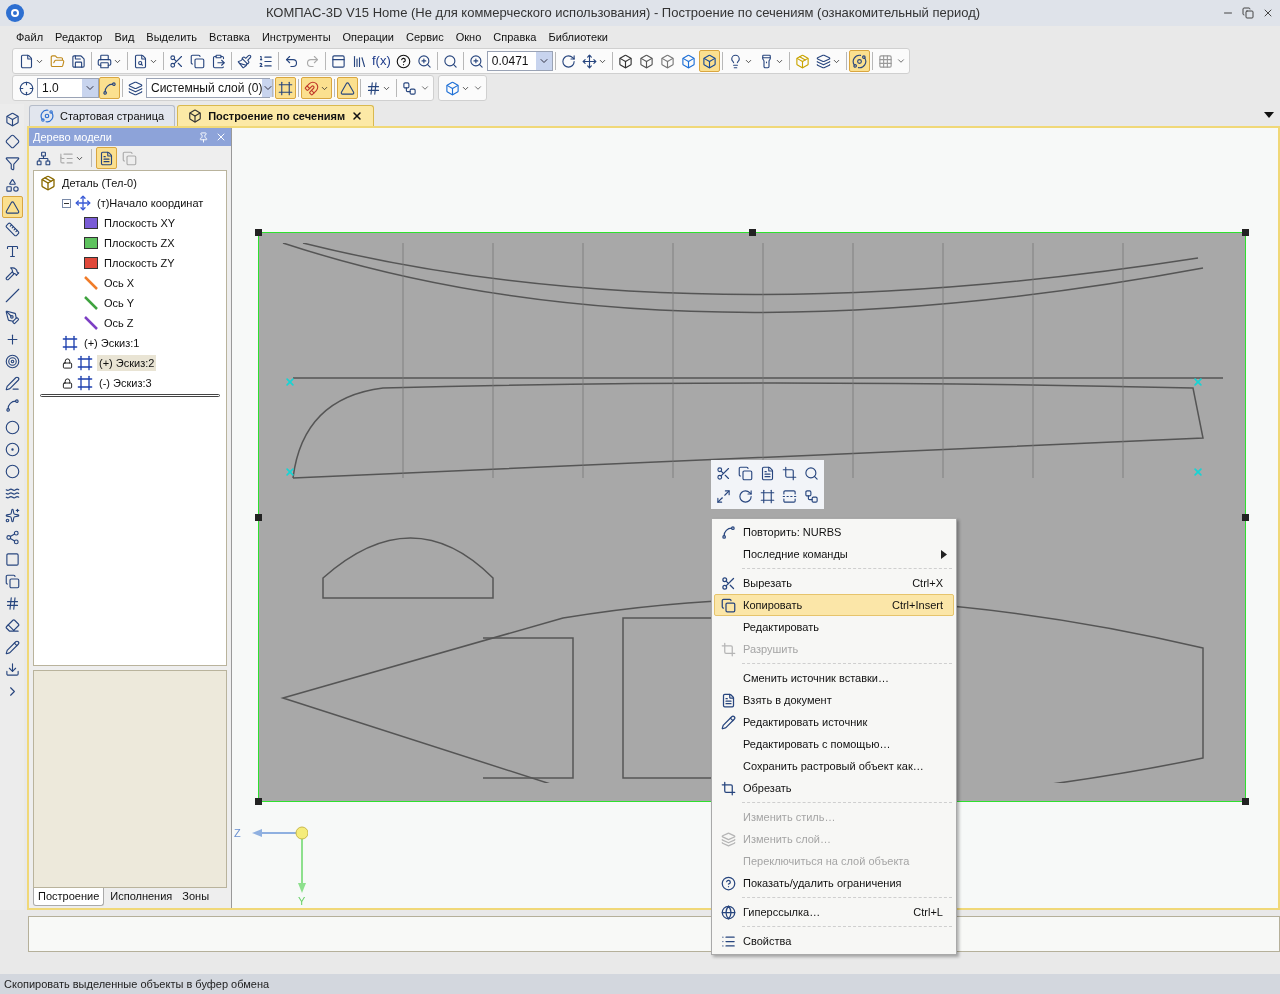 The width and height of the screenshot is (1280, 994). Describe the element at coordinates (172, 37) in the screenshot. I see `menu-bar-item: Выделить` at that location.